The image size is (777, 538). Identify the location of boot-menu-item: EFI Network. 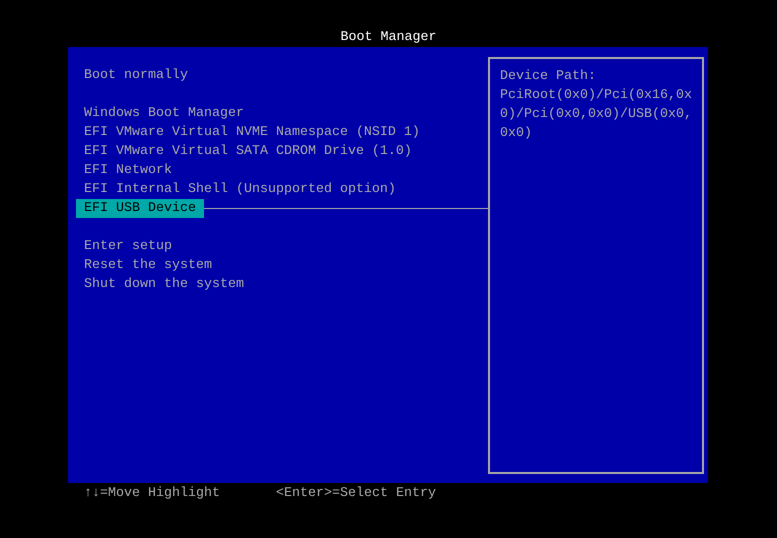
(128, 170).